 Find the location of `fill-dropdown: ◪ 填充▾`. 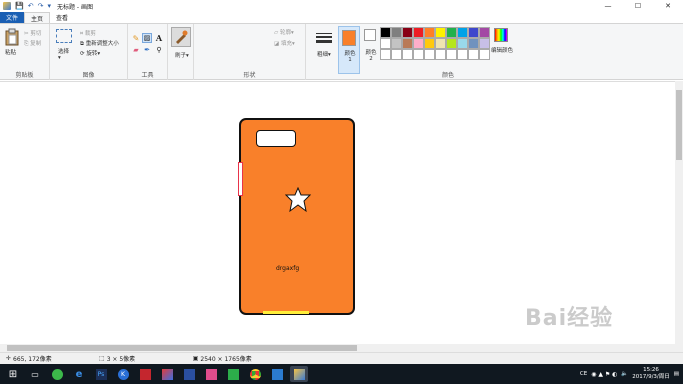

fill-dropdown: ◪ 填充▾ is located at coordinates (284, 43).